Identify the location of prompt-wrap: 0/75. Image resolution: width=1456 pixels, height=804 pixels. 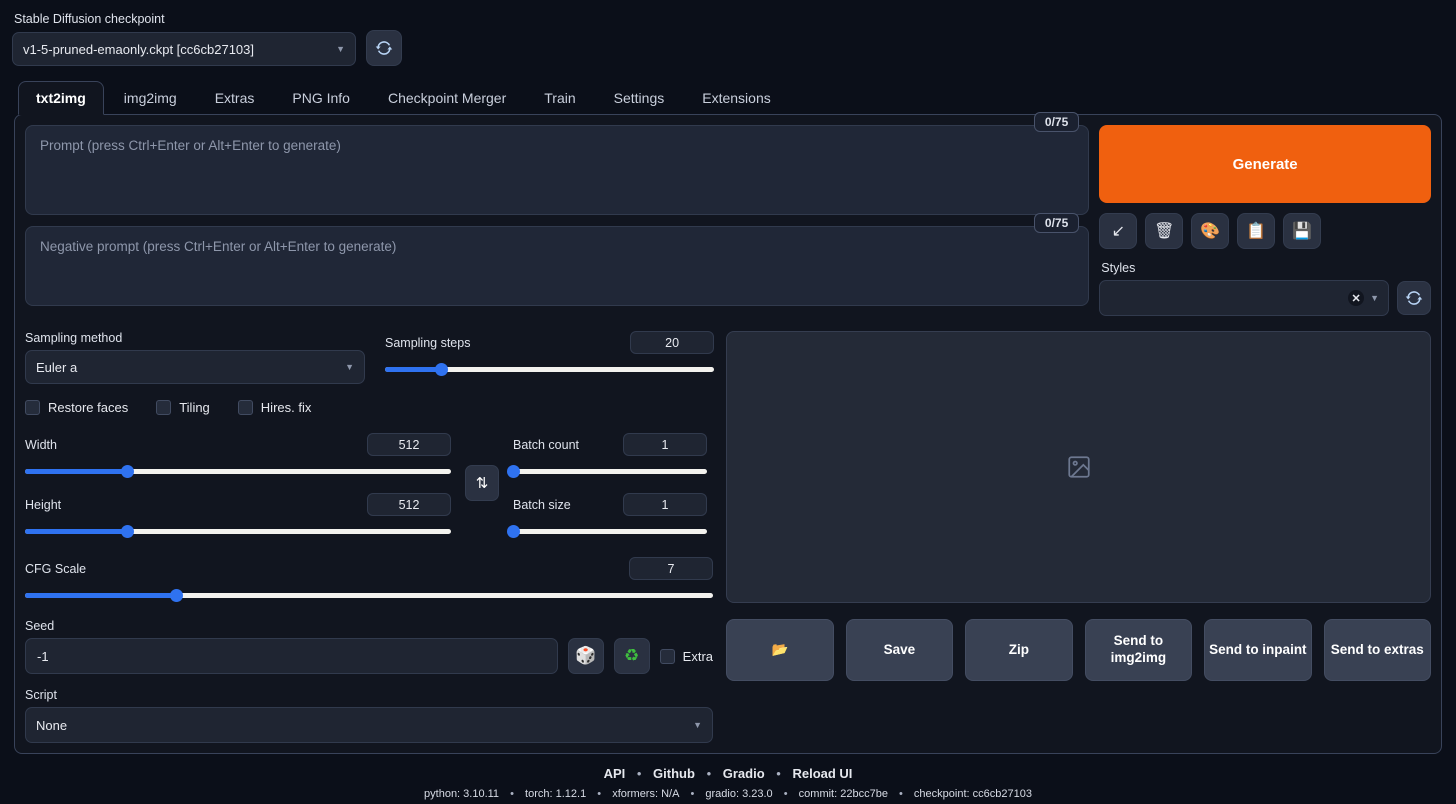
(557, 165).